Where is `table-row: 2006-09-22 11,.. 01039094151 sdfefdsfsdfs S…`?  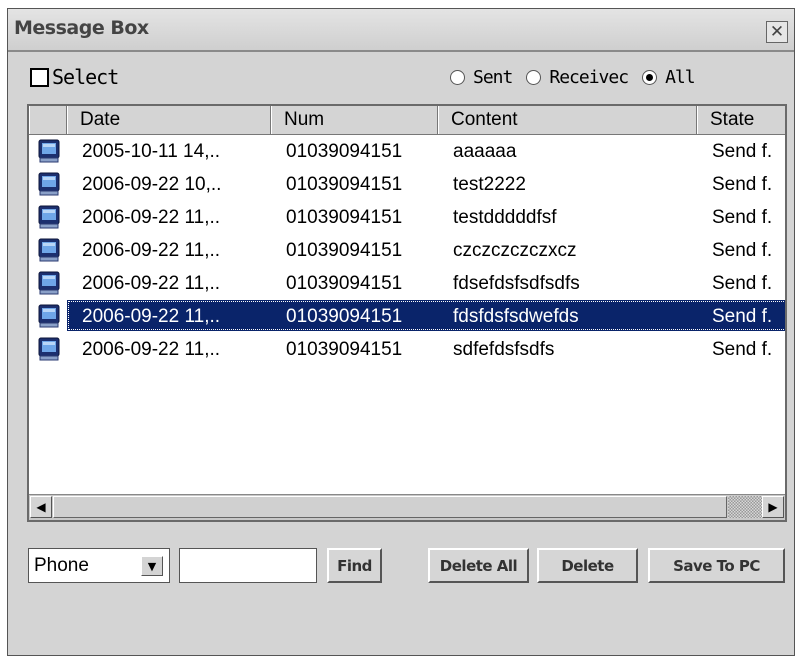
table-row: 2006-09-22 11,.. 01039094151 sdfefdsfsdfs S… is located at coordinates (407, 349).